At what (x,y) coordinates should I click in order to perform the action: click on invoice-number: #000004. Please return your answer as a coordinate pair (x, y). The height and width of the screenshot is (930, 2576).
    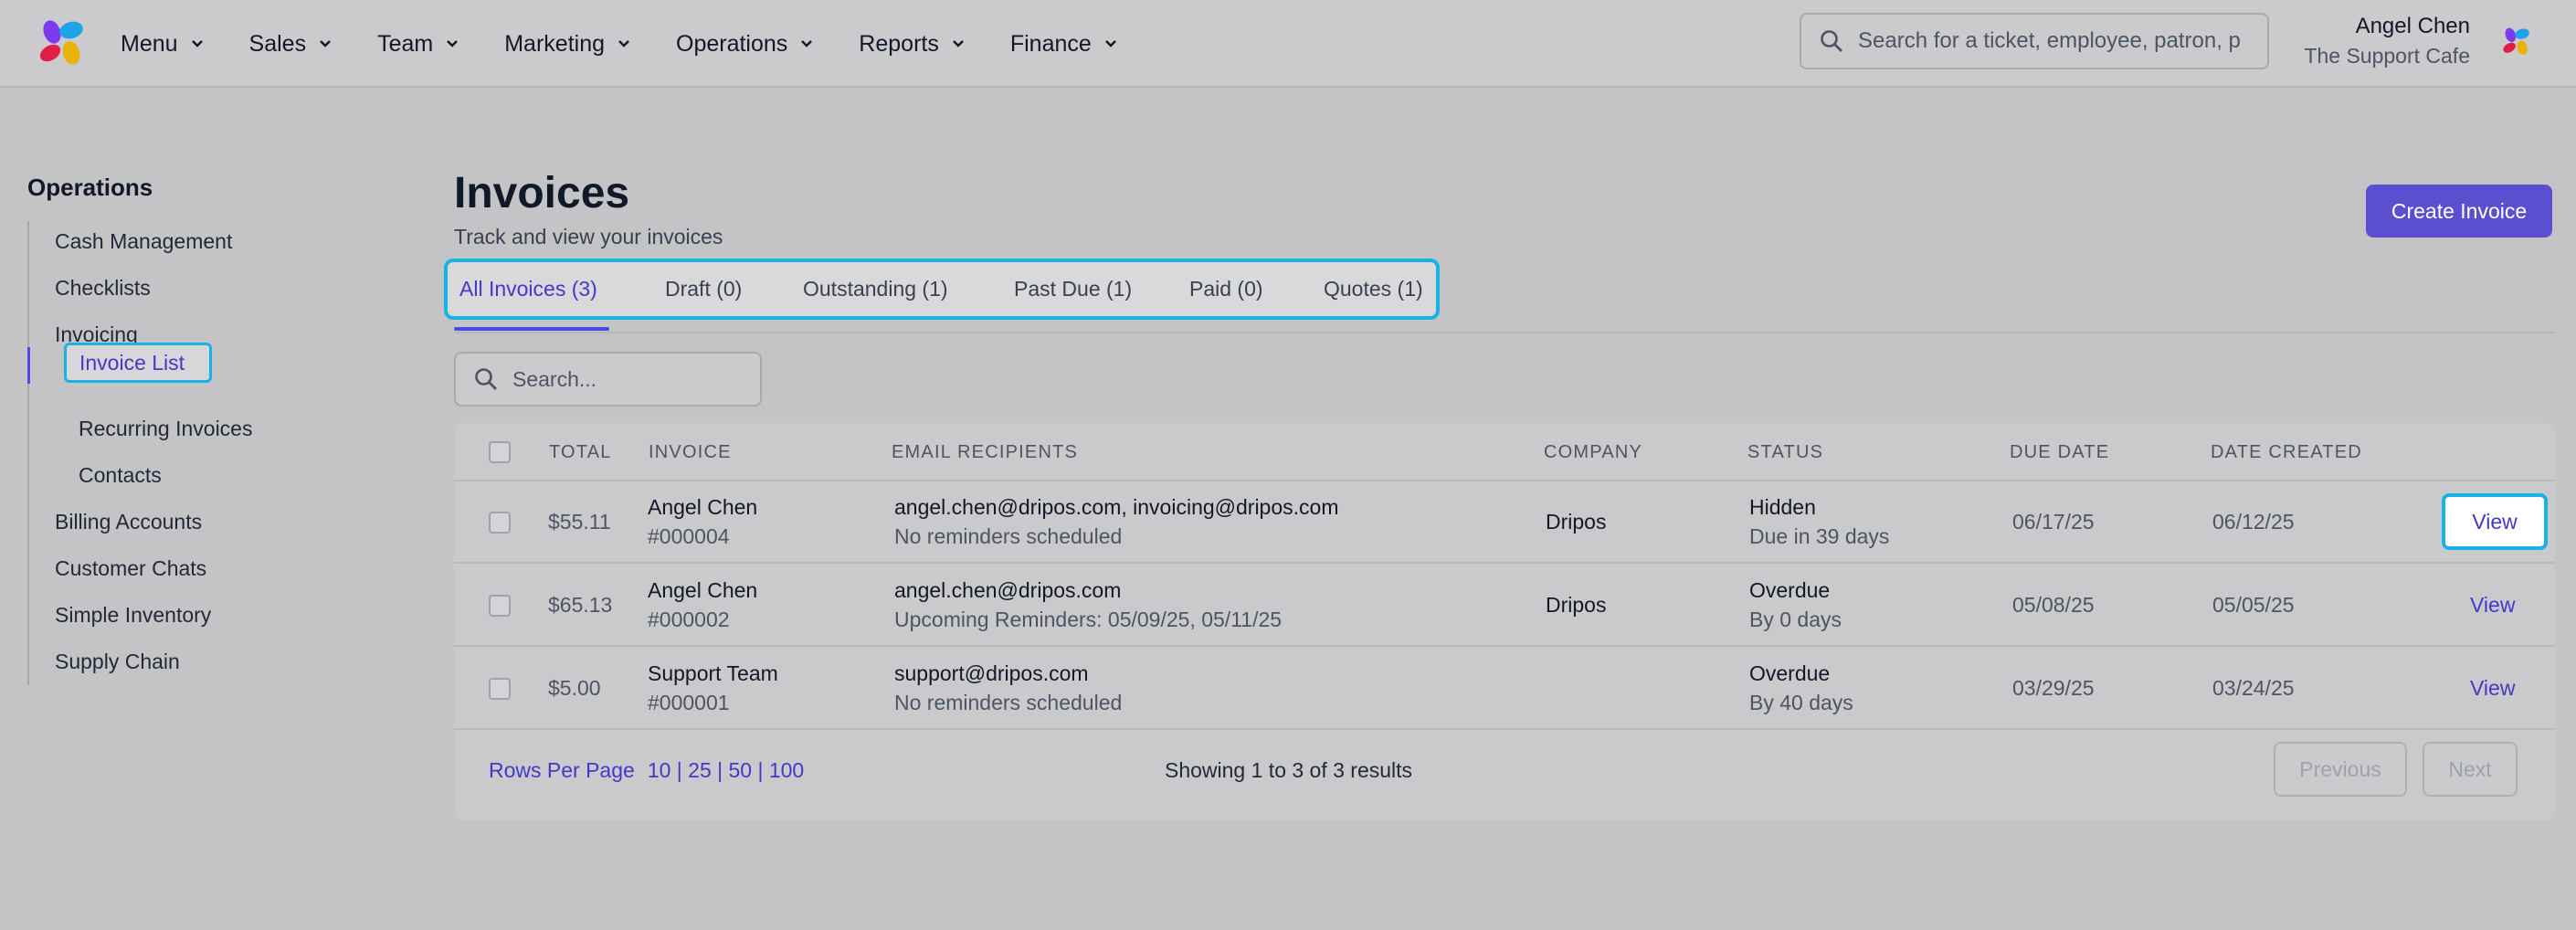
    Looking at the image, I should click on (689, 536).